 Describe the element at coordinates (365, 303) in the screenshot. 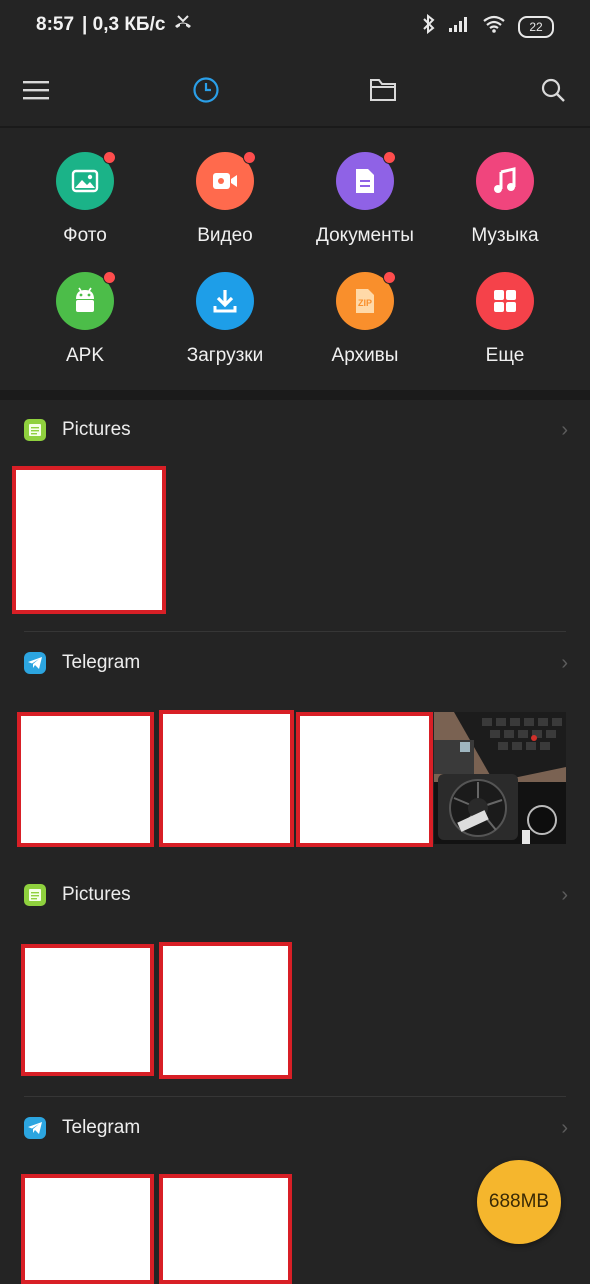

I see `svg-text: ZIP` at that location.